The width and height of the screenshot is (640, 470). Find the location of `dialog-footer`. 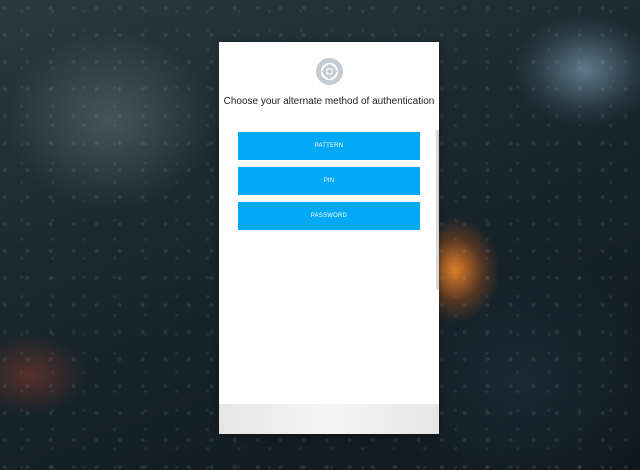

dialog-footer is located at coordinates (329, 419).